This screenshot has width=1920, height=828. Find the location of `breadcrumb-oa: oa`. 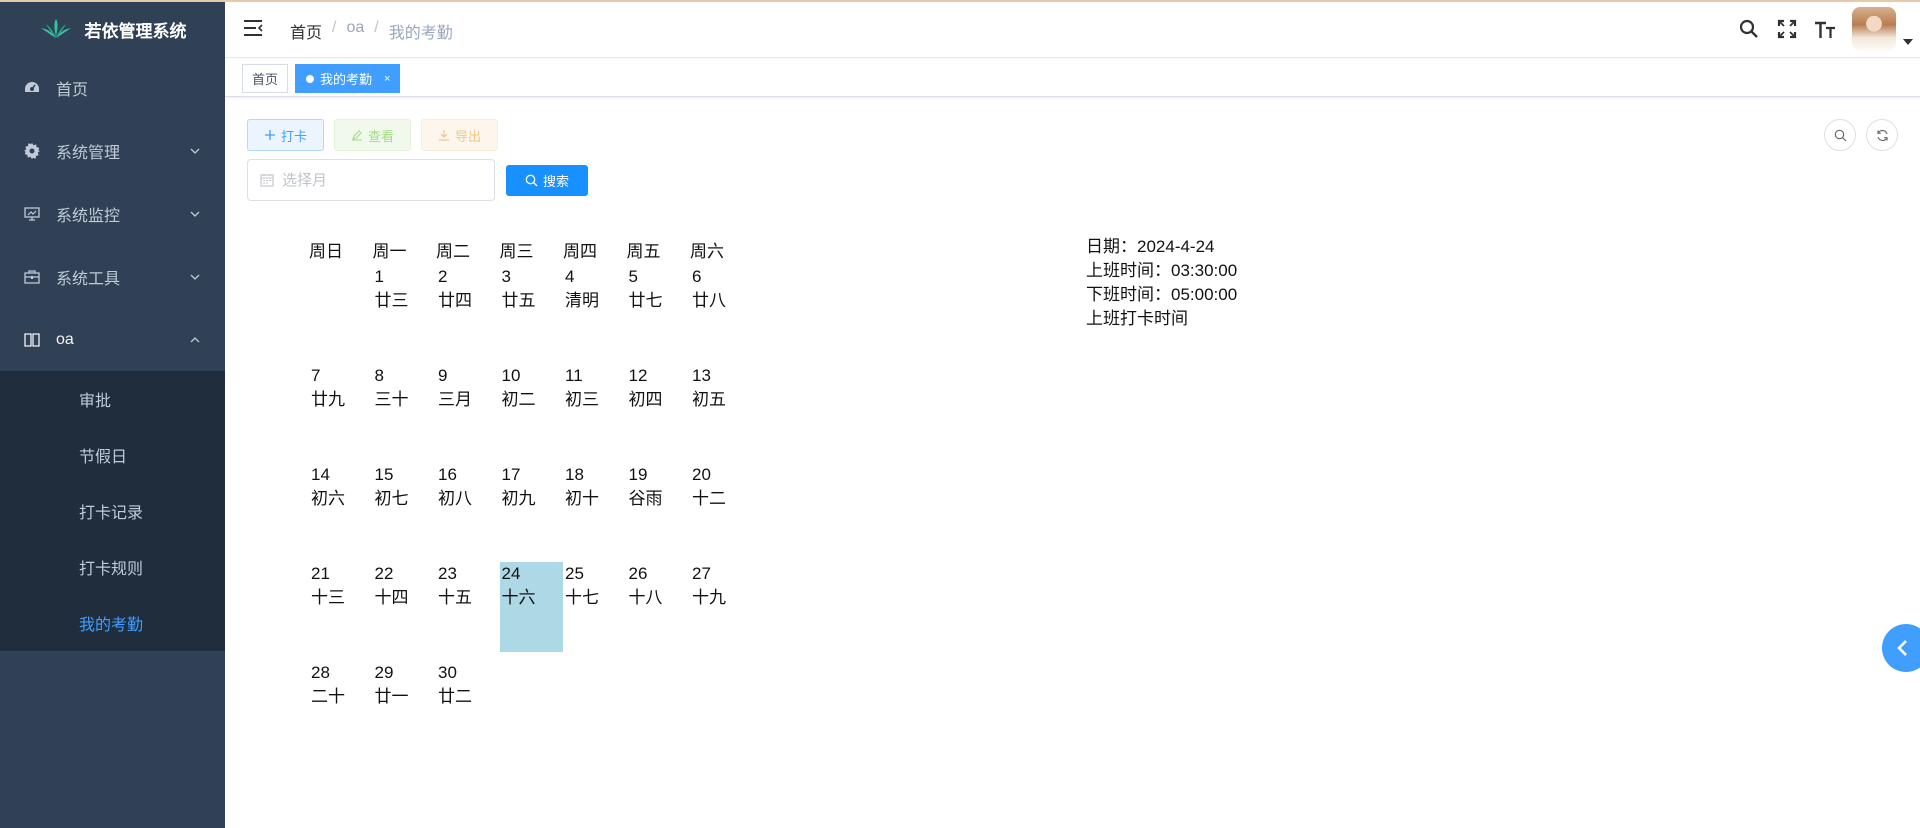

breadcrumb-oa: oa is located at coordinates (355, 27).